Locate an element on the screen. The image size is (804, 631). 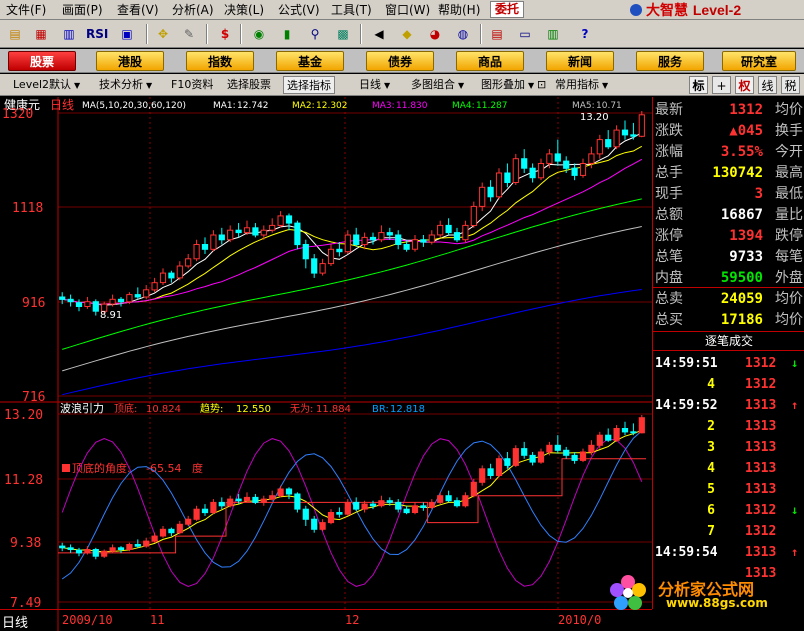
tax-button: 税 is located at coordinates (790, 85).